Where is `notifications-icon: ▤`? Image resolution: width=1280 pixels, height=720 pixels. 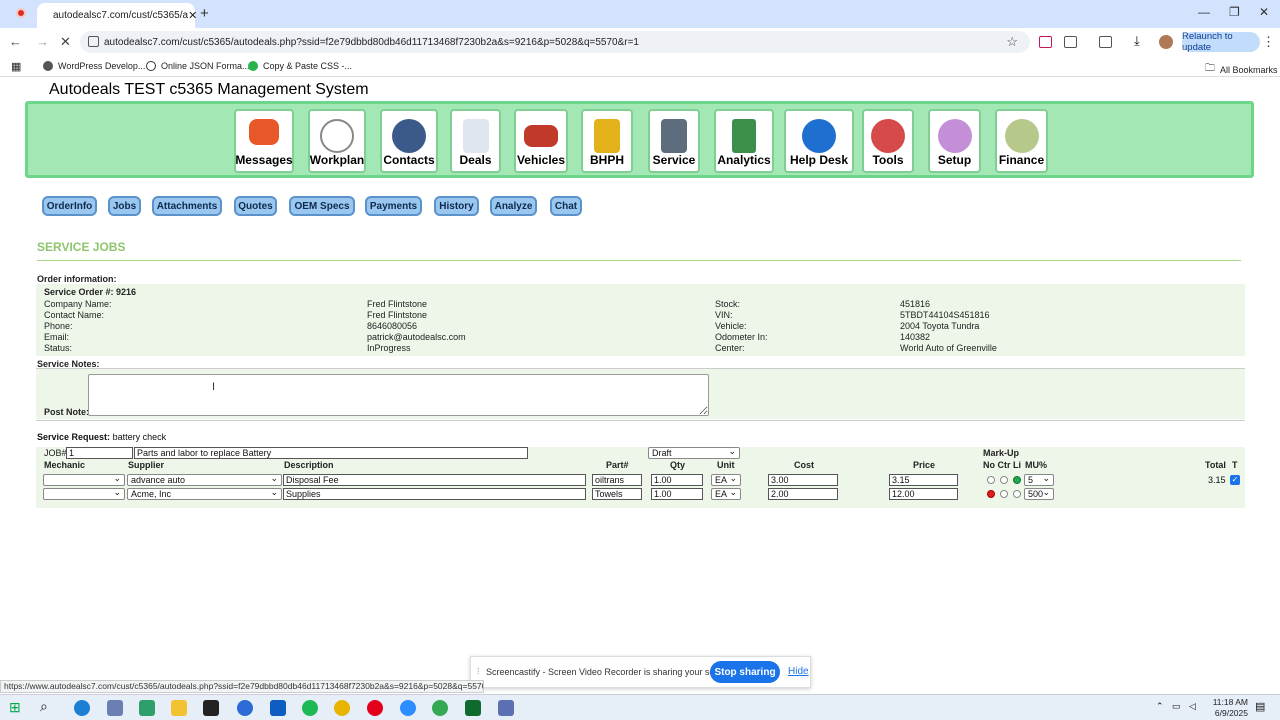
notifications-icon: ▤ is located at coordinates (1260, 706).